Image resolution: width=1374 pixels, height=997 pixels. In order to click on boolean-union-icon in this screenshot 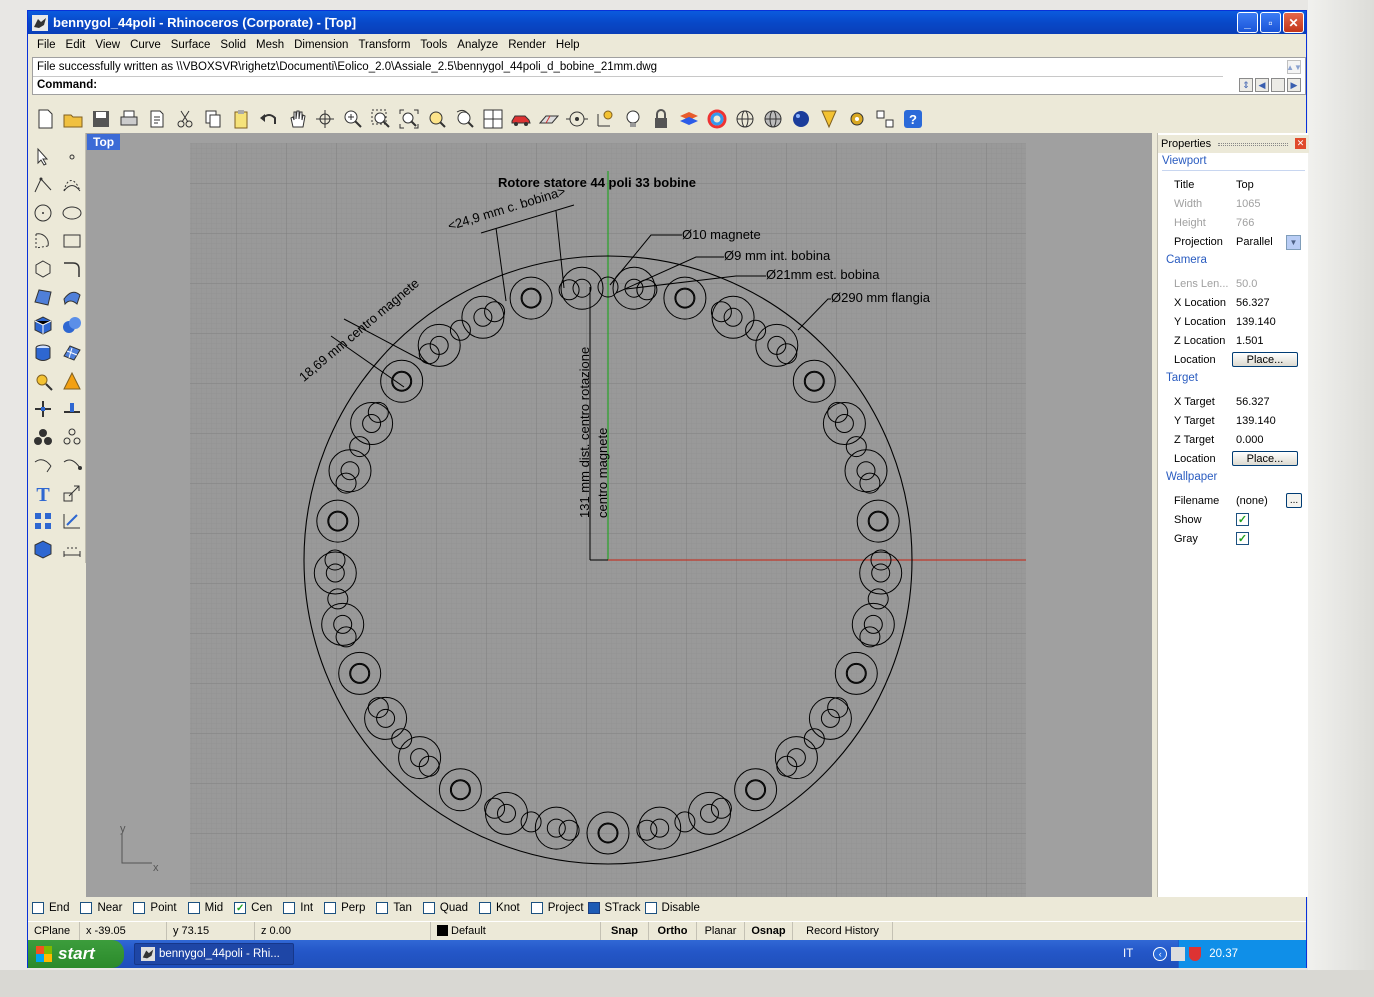, I will do `click(71, 325)`.